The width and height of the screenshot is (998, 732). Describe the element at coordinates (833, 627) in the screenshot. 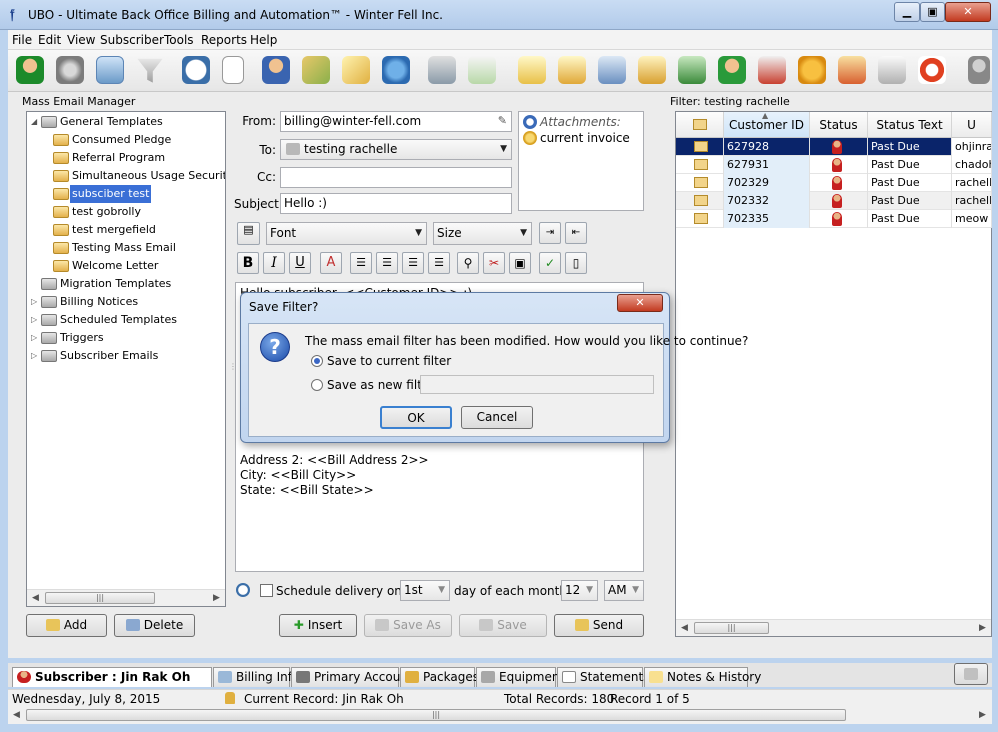

I see `grid-horizontal-scrollbar: ◀ ||| ▶` at that location.